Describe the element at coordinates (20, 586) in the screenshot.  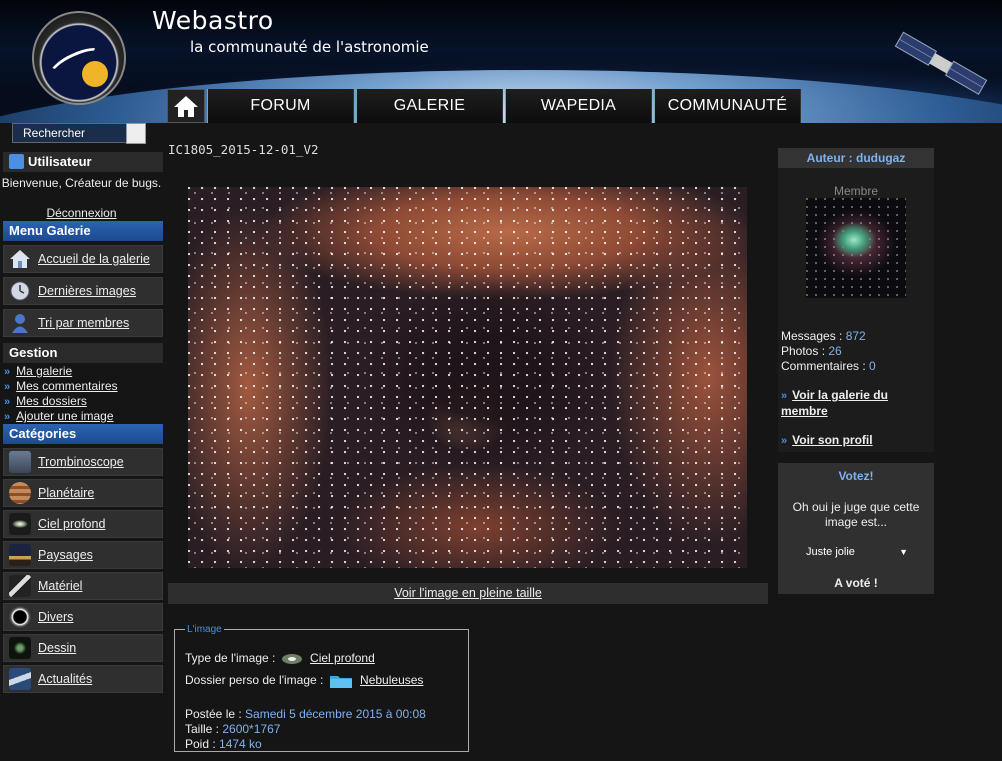
I see `telescope-icon` at that location.